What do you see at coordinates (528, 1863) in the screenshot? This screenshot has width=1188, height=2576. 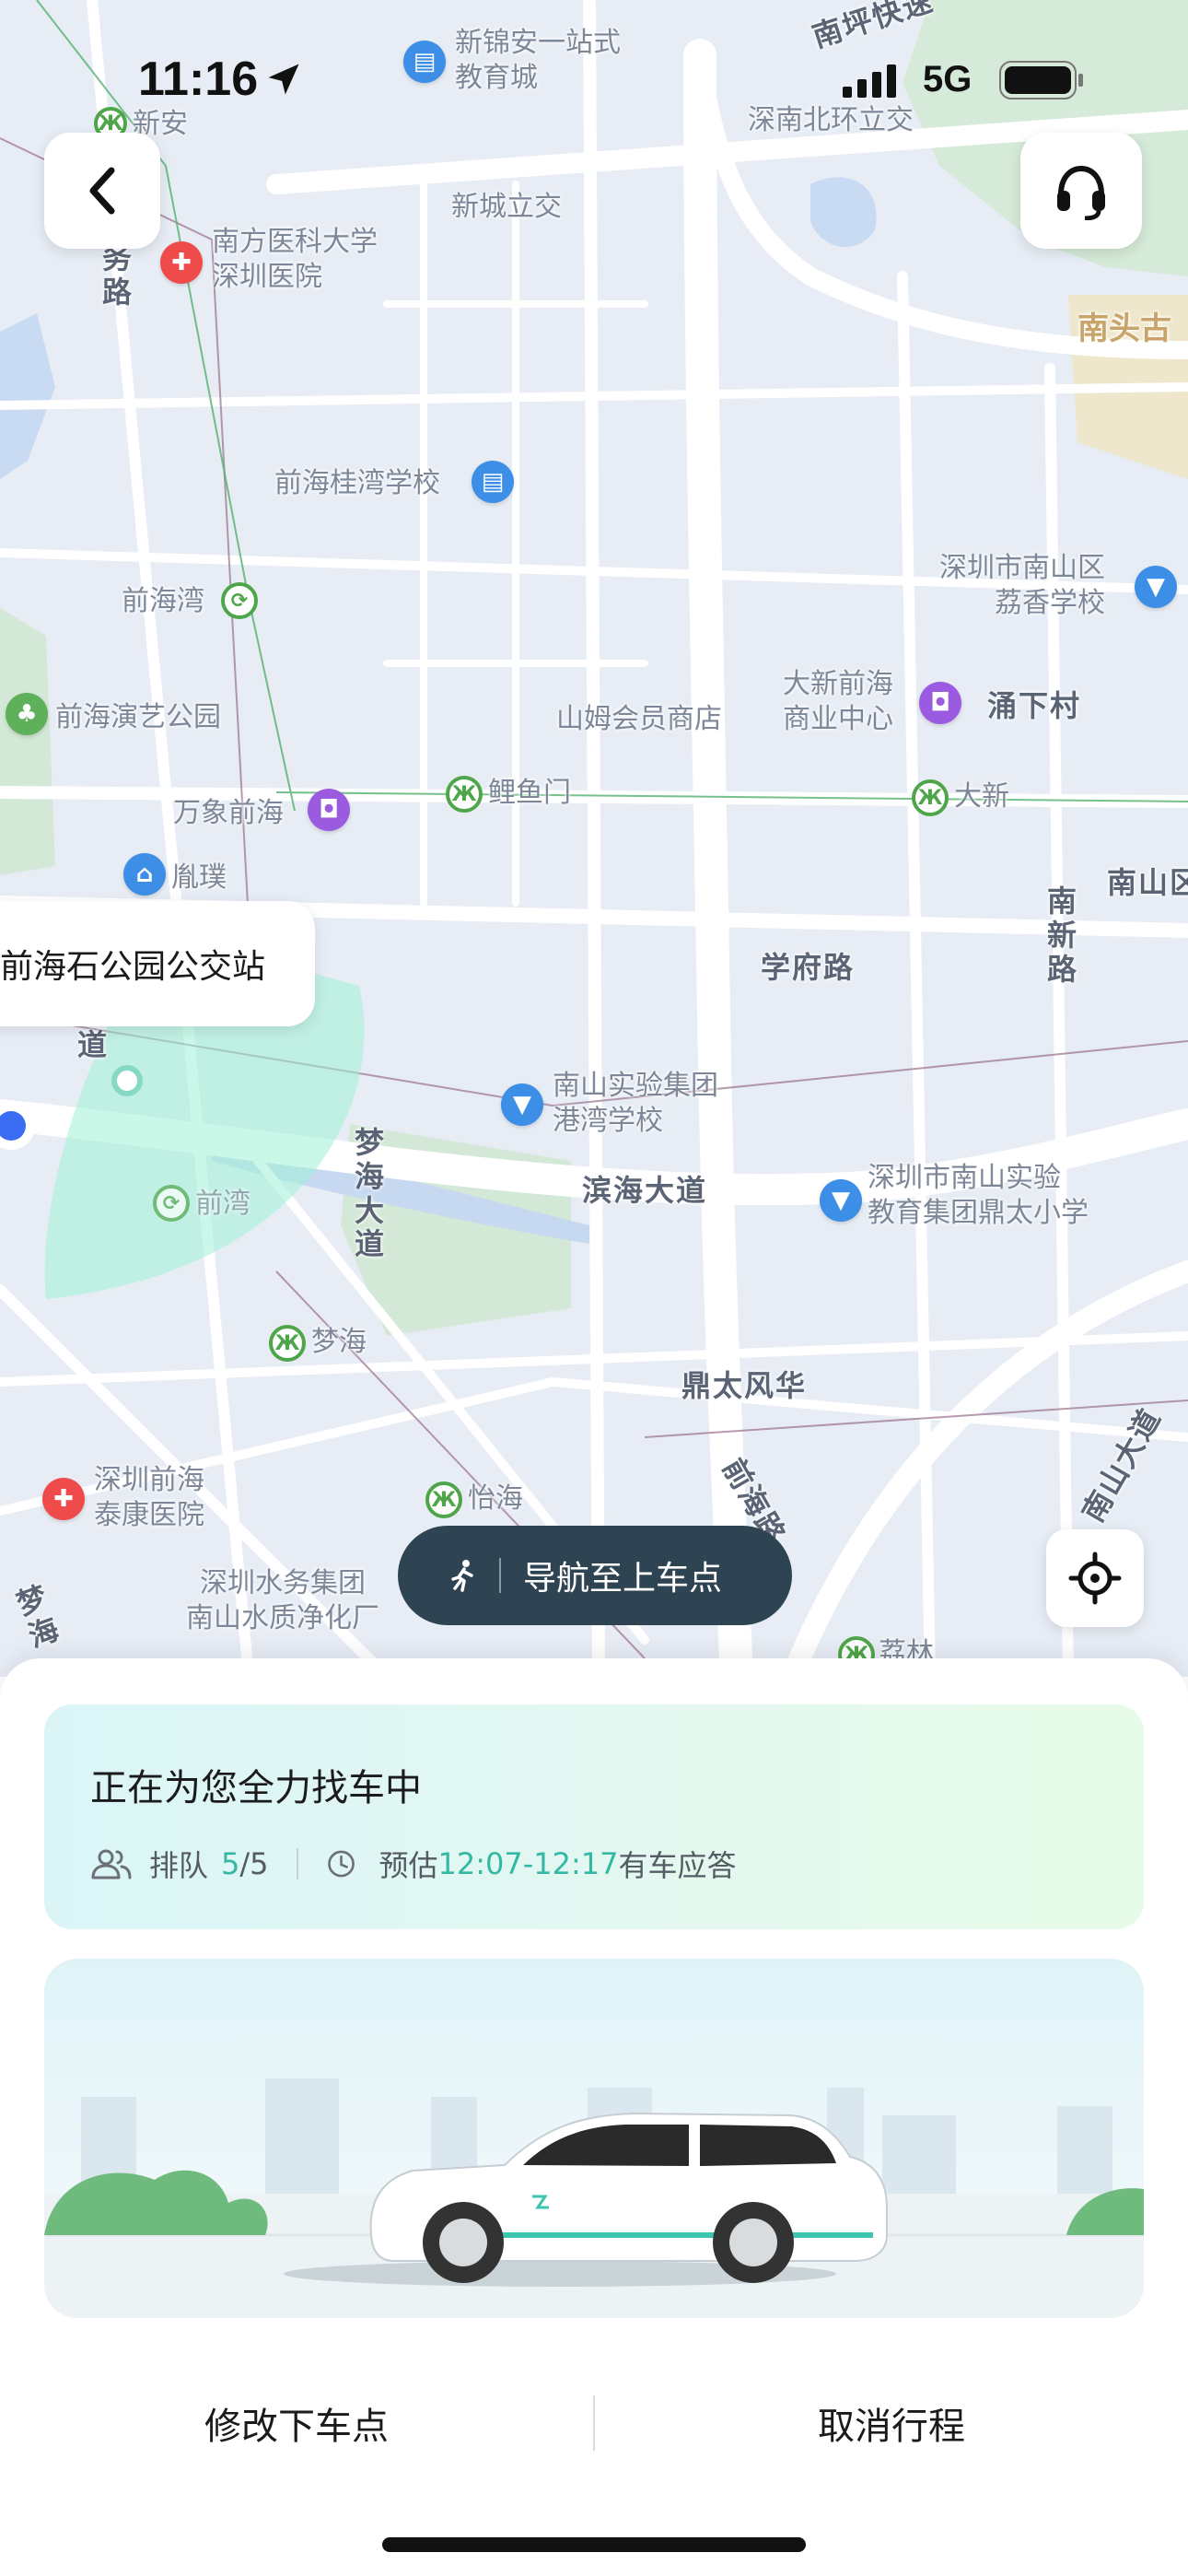 I see `eta-time: 12:07-12:17` at bounding box center [528, 1863].